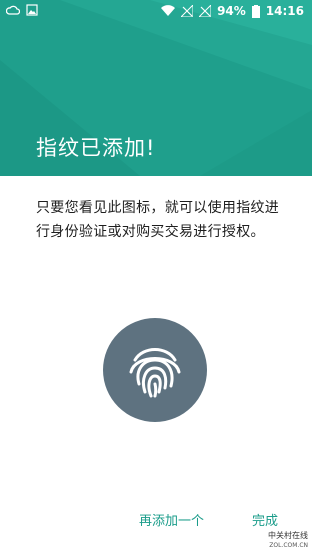 Image resolution: width=320 pixels, height=555 pixels. Describe the element at coordinates (284, 11) in the screenshot. I see `clock: 14:16` at that location.